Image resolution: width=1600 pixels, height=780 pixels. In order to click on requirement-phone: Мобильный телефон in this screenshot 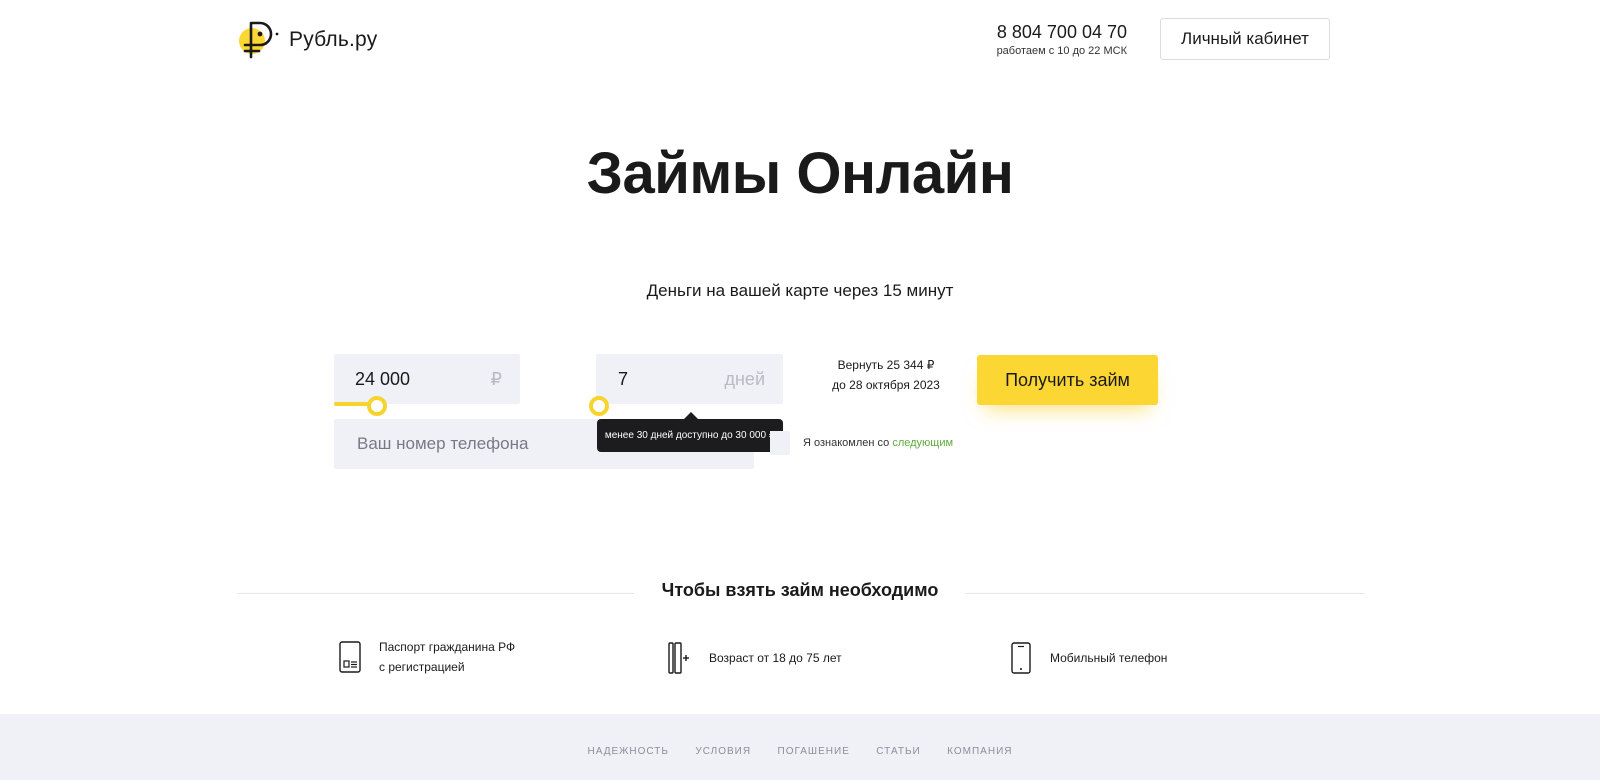, I will do `click(1087, 658)`.